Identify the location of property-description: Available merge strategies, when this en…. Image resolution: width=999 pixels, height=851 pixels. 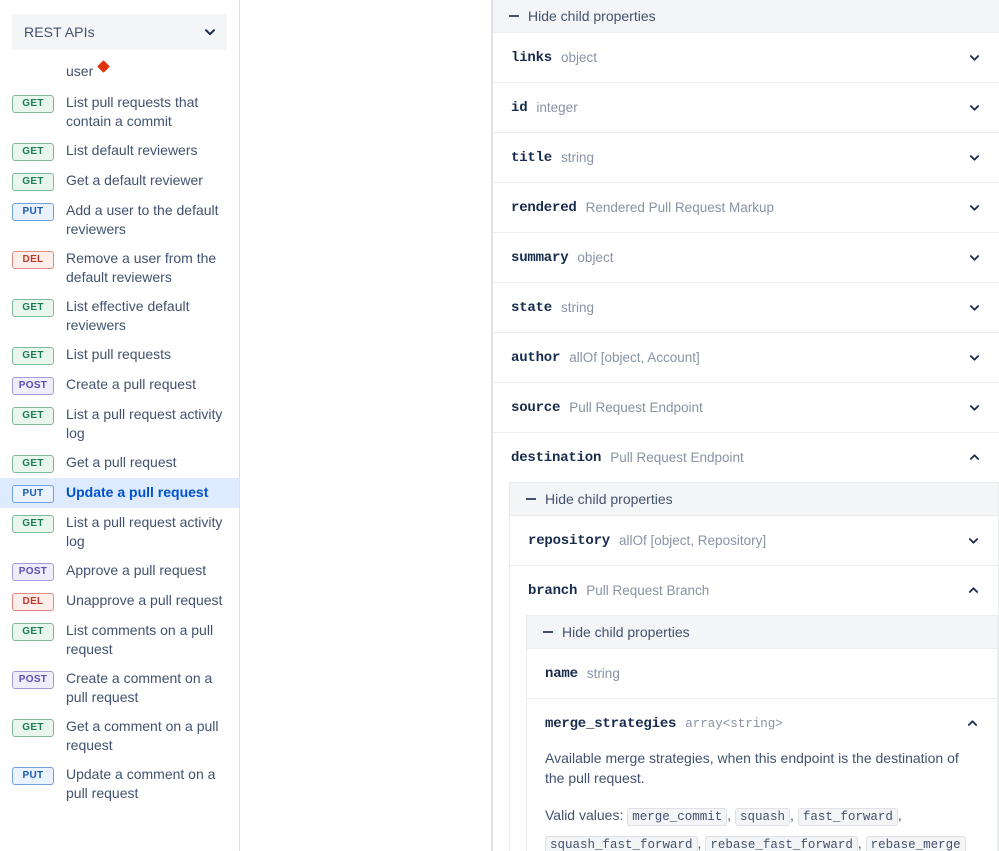
(752, 768).